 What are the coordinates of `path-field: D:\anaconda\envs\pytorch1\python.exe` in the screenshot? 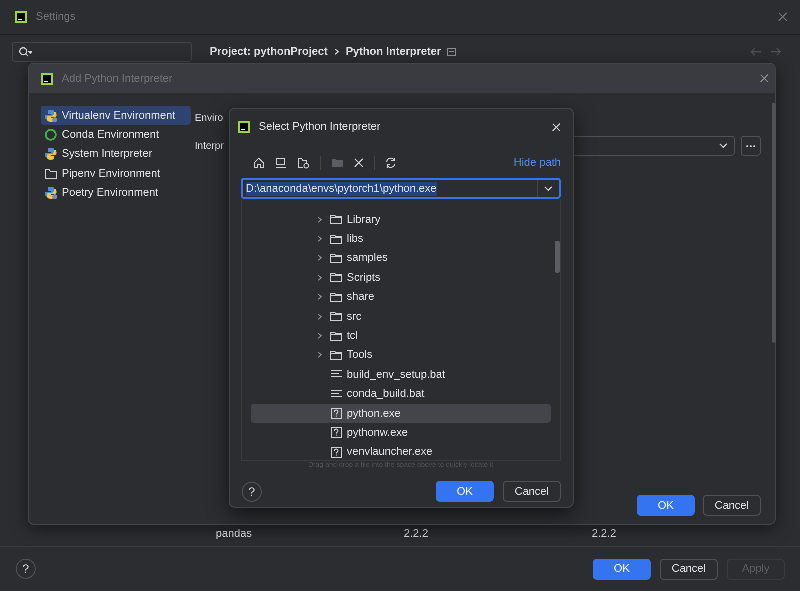 It's located at (401, 188).